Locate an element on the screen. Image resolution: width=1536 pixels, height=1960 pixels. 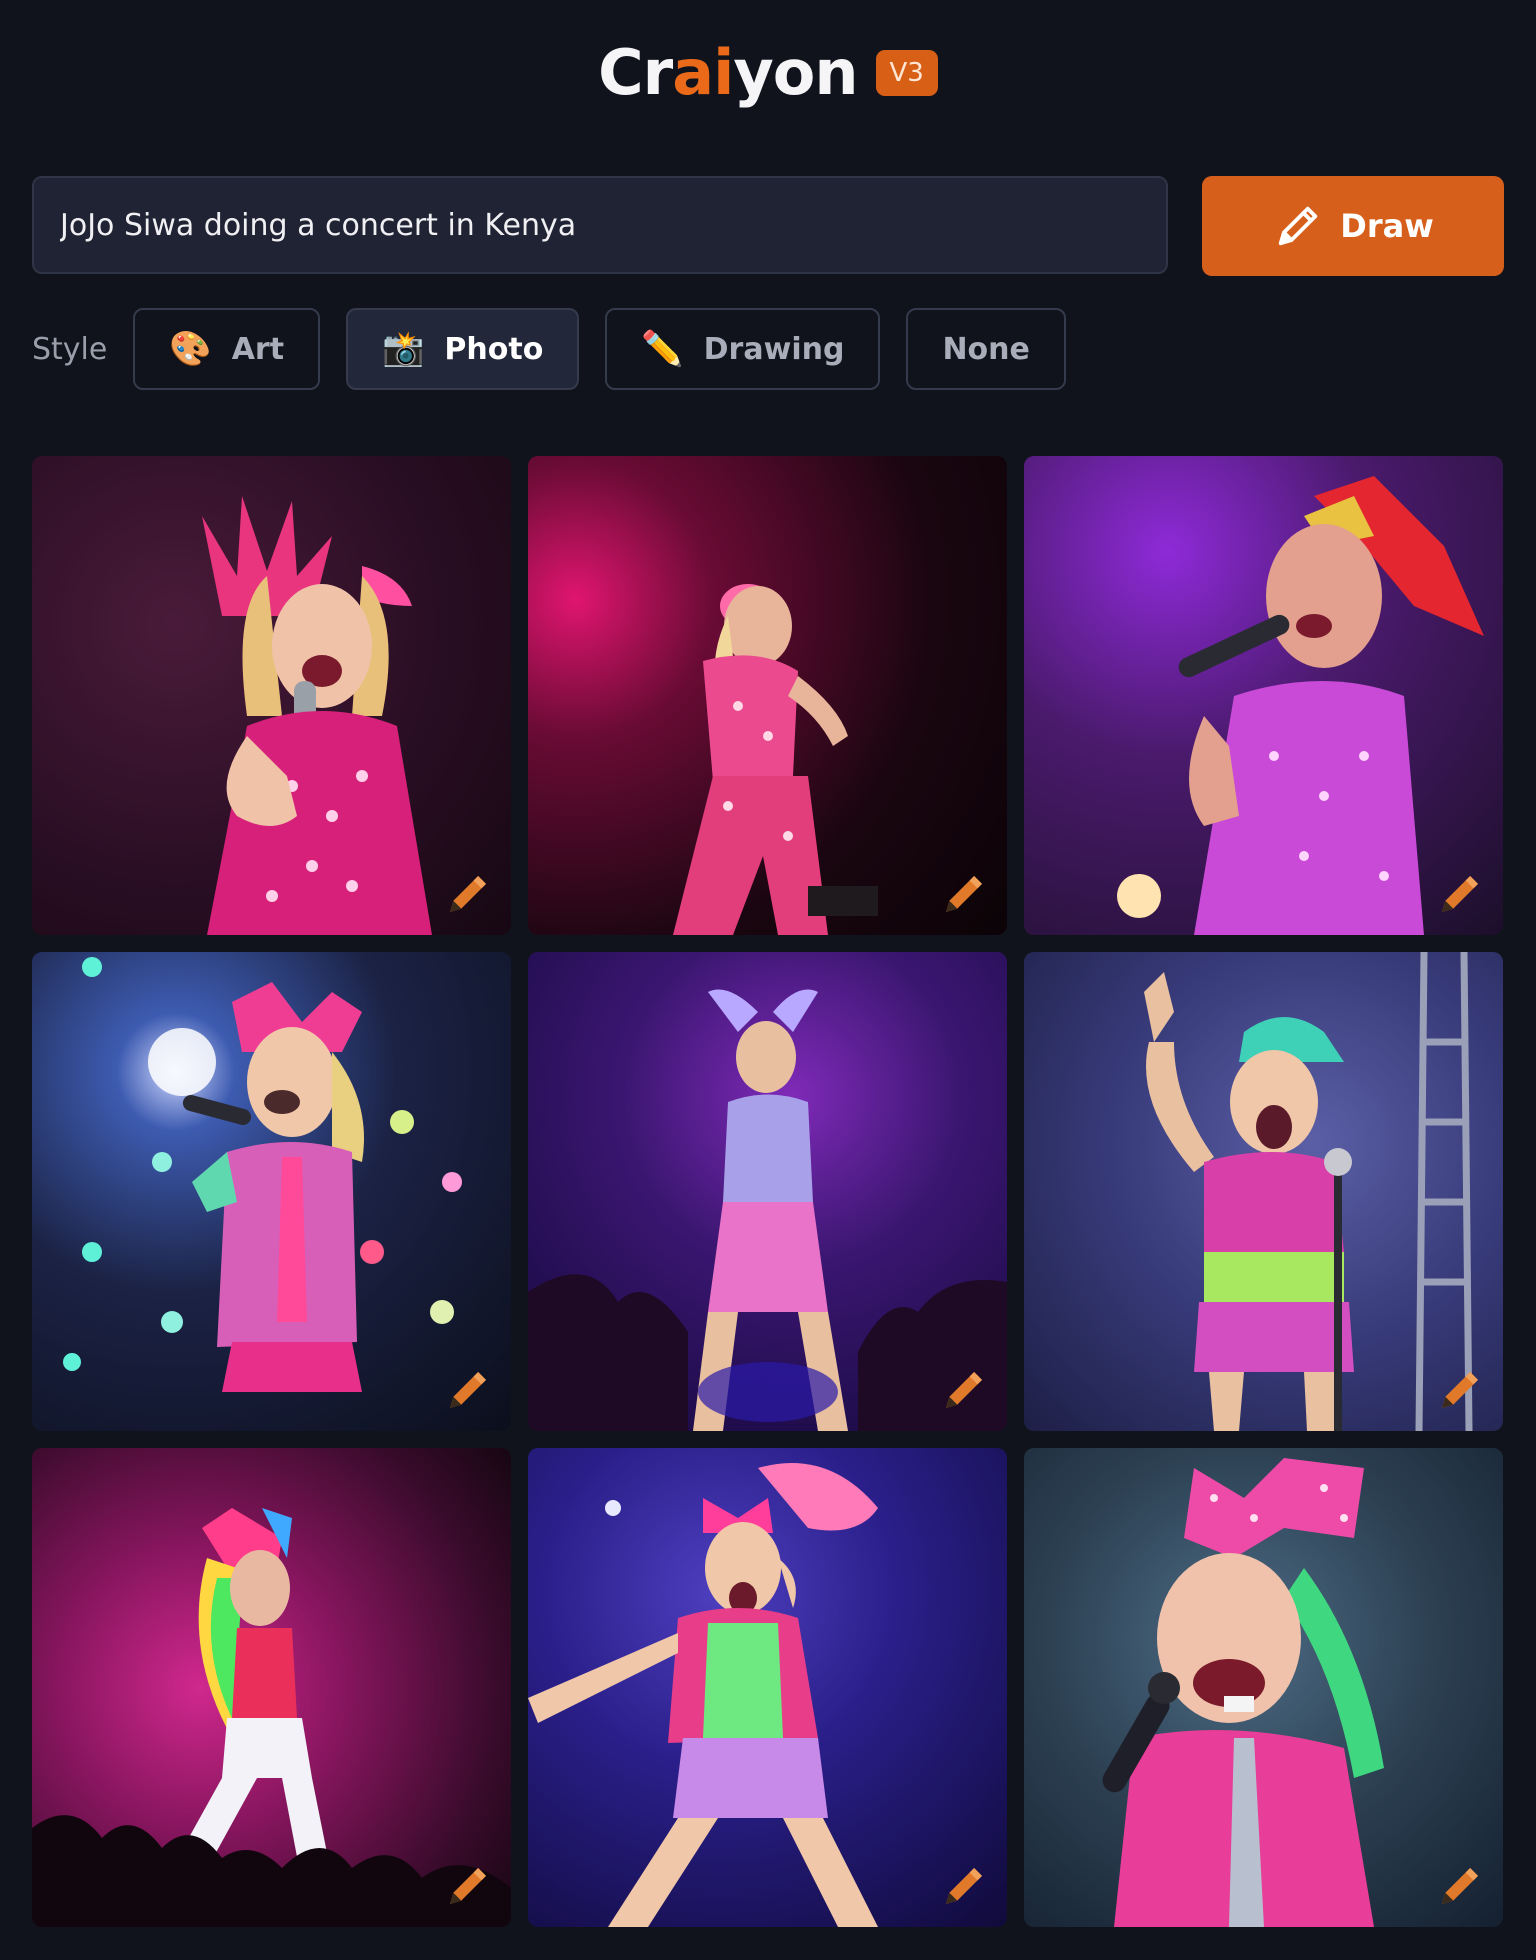
palette-icon: 🎨 is located at coordinates (190, 349).